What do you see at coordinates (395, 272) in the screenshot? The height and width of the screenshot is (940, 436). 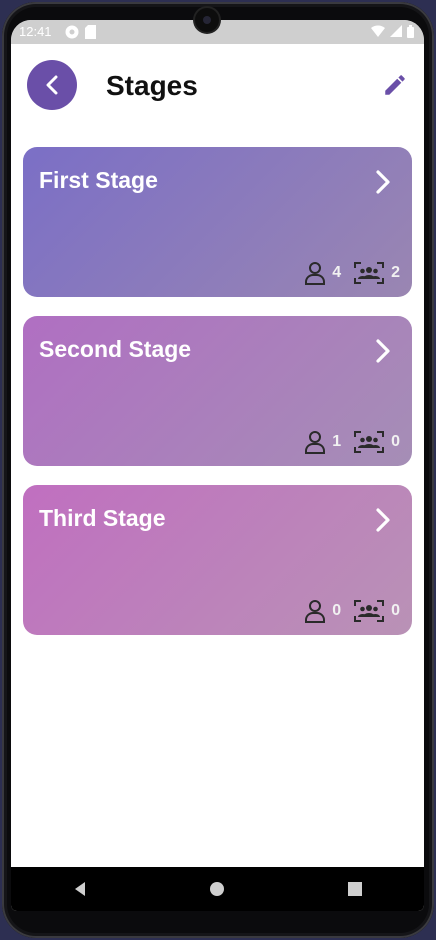 I see `groups-count: 2` at bounding box center [395, 272].